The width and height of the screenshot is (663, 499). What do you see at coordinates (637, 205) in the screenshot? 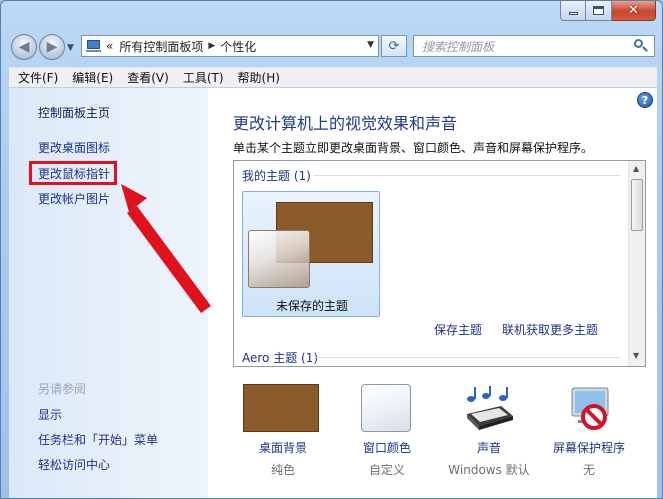
I see `scroll-thumb` at bounding box center [637, 205].